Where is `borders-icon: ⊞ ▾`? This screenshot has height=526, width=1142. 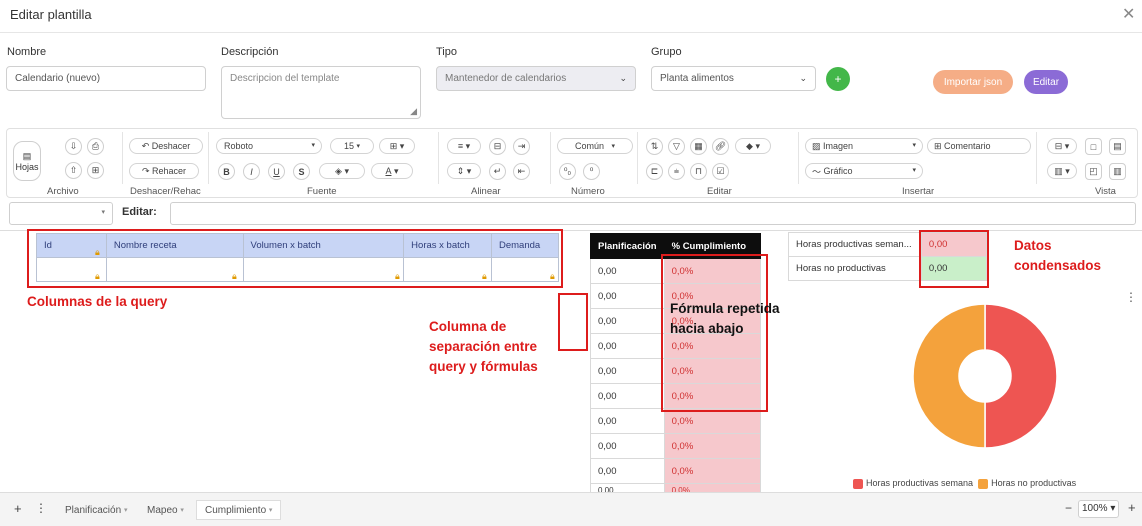
borders-icon: ⊞ ▾ is located at coordinates (397, 145).